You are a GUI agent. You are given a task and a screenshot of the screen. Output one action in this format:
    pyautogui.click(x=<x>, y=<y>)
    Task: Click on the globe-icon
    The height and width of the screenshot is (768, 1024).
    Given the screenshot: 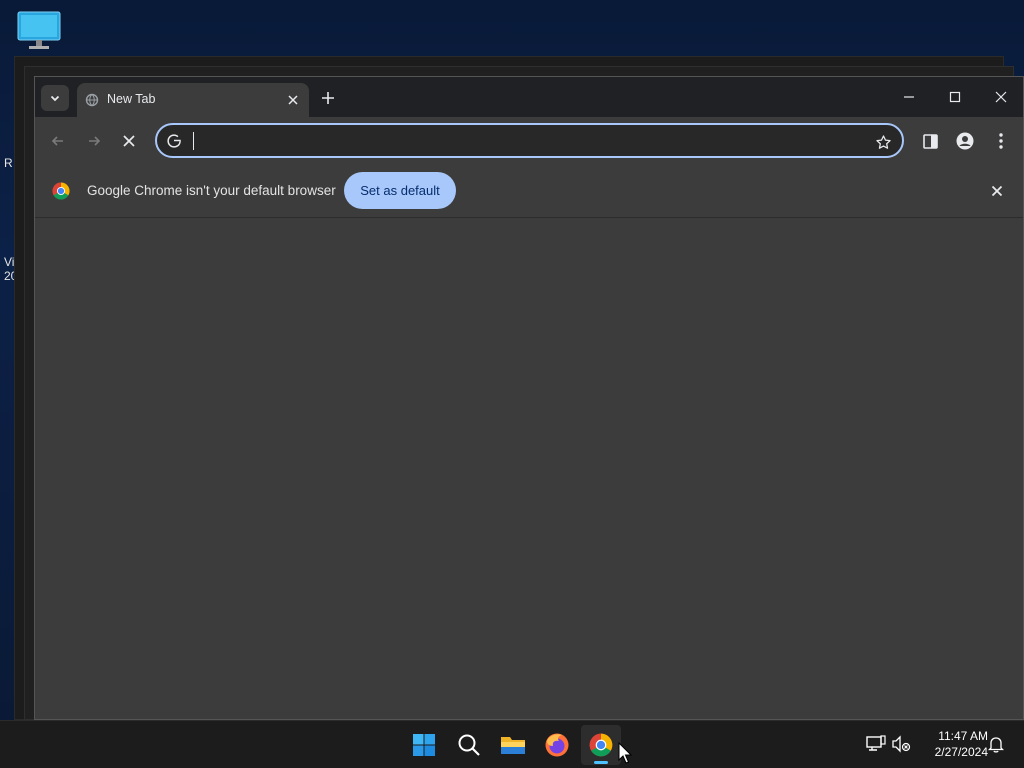 What is the action you would take?
    pyautogui.click(x=92, y=100)
    